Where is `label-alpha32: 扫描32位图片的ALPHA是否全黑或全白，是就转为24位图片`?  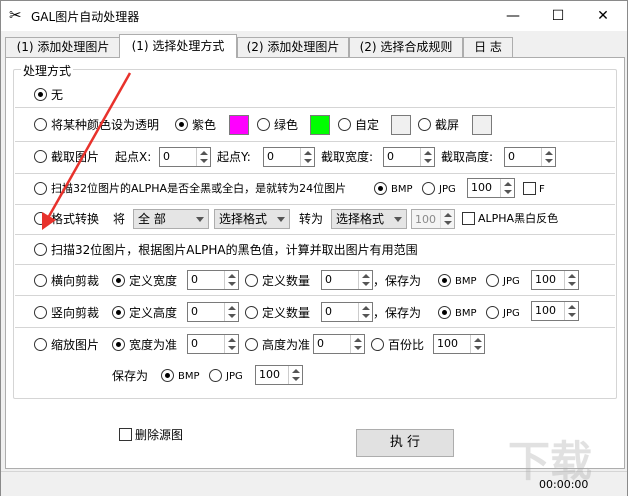
label-alpha32: 扫描32位图片的ALPHA是否全黑或全白，是就转为24位图片 is located at coordinates (199, 188).